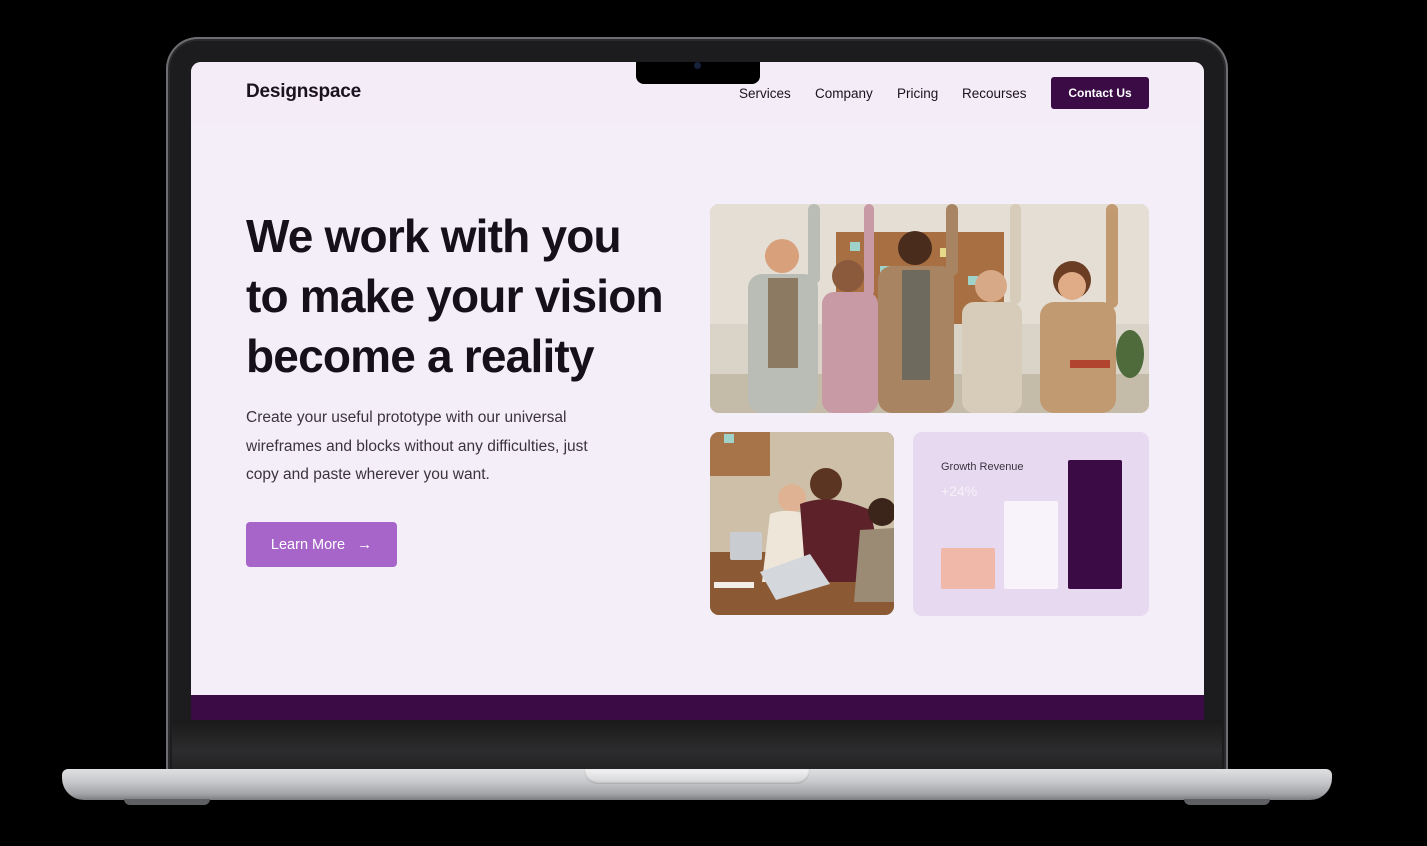  Describe the element at coordinates (1100, 93) in the screenshot. I see `contact-us-button: Contact Us` at that location.